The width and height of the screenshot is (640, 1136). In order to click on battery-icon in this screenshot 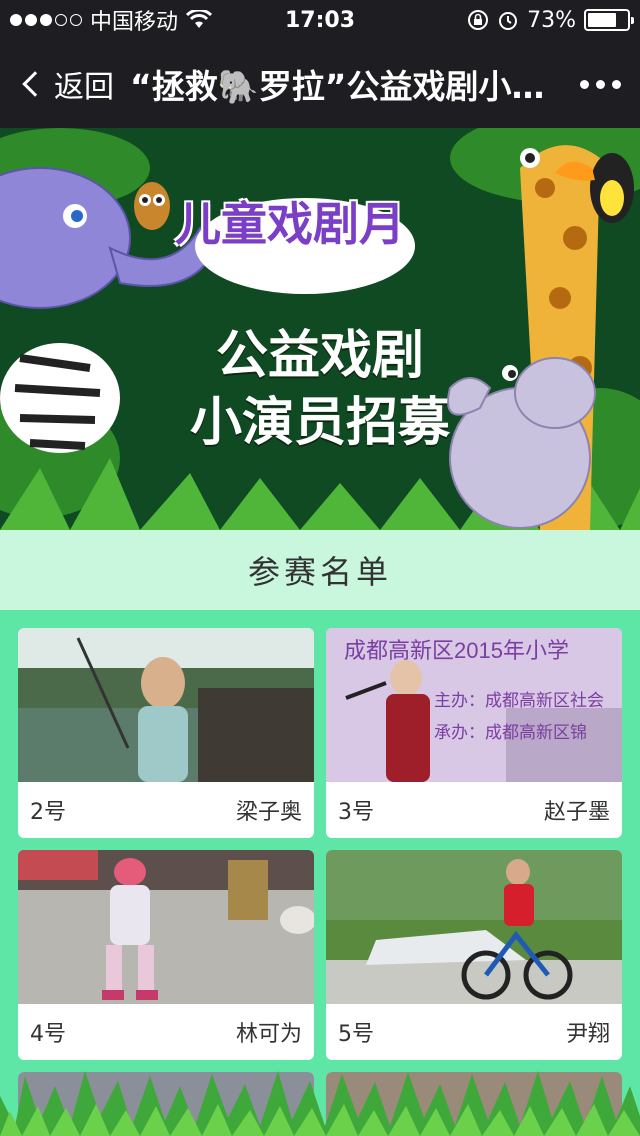, I will do `click(609, 20)`.